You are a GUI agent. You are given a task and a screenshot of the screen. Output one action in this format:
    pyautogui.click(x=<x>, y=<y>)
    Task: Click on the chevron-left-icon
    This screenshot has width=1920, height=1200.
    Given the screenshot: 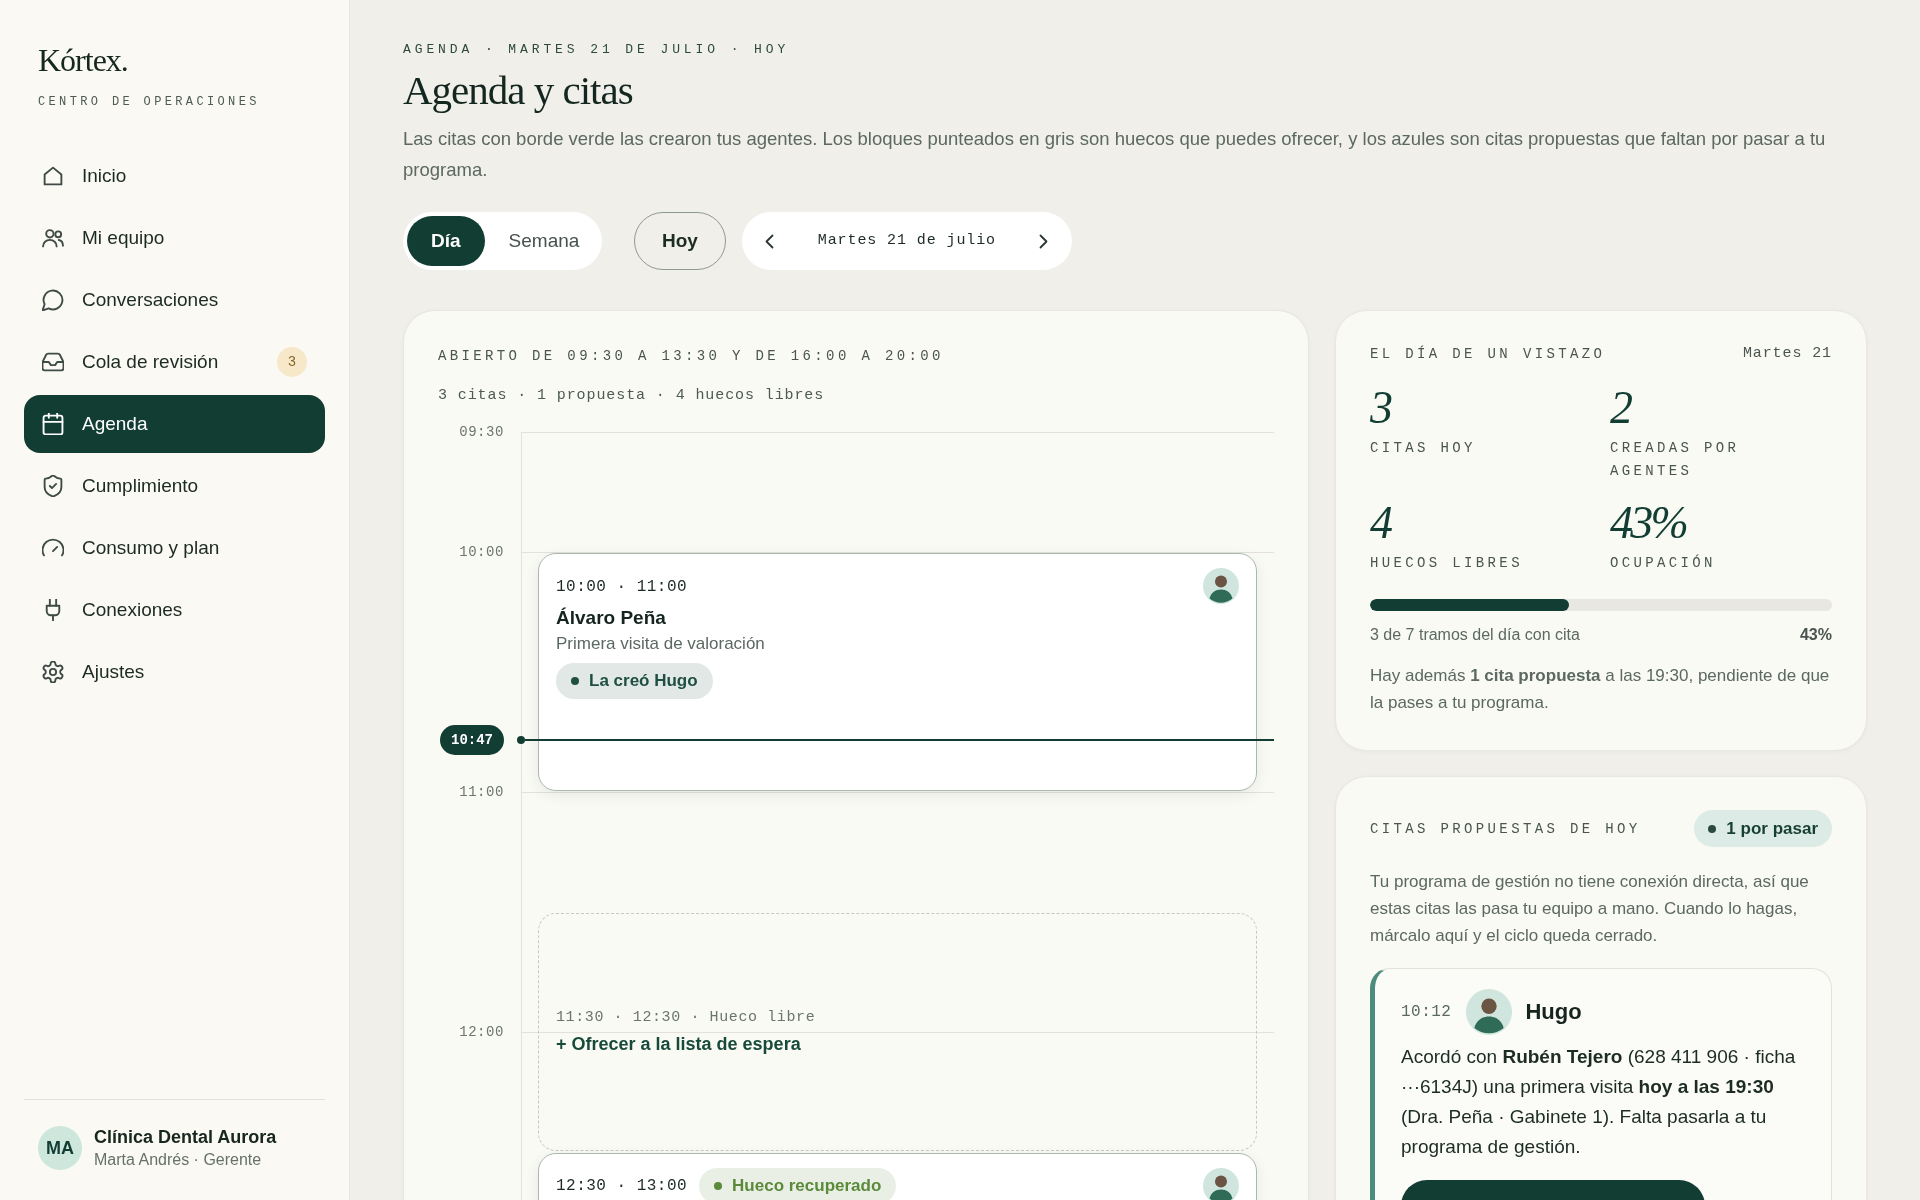 What is the action you would take?
    pyautogui.click(x=770, y=241)
    